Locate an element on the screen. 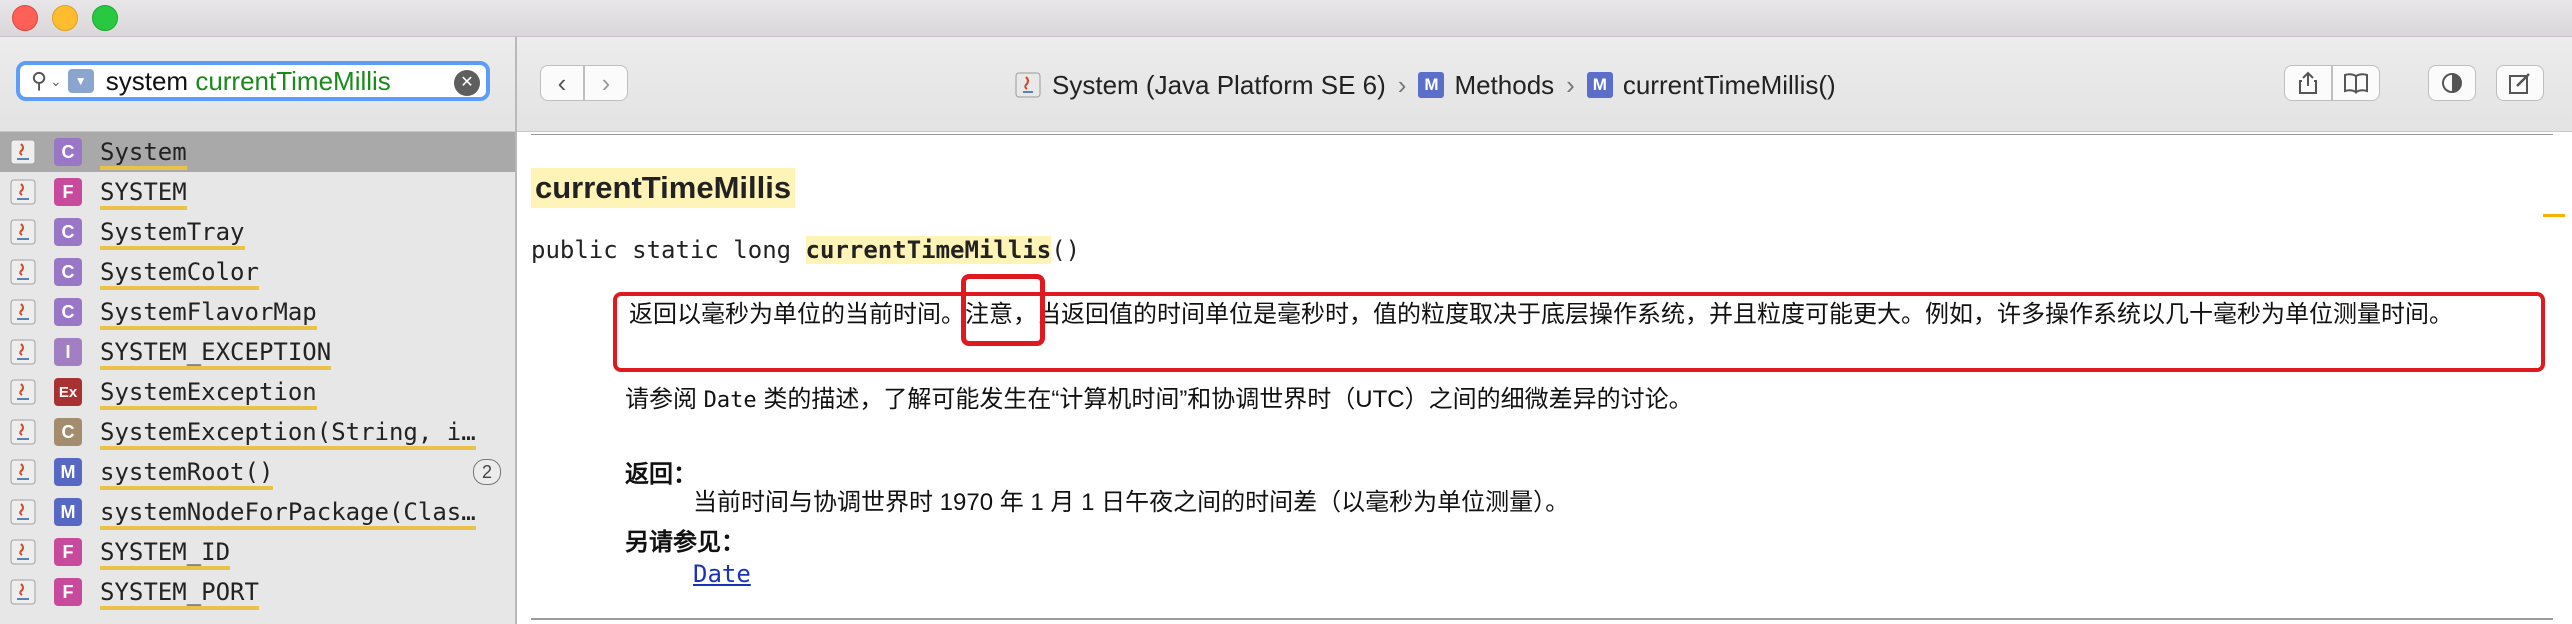  chevron-down-icon: ⌄ is located at coordinates (56, 81).